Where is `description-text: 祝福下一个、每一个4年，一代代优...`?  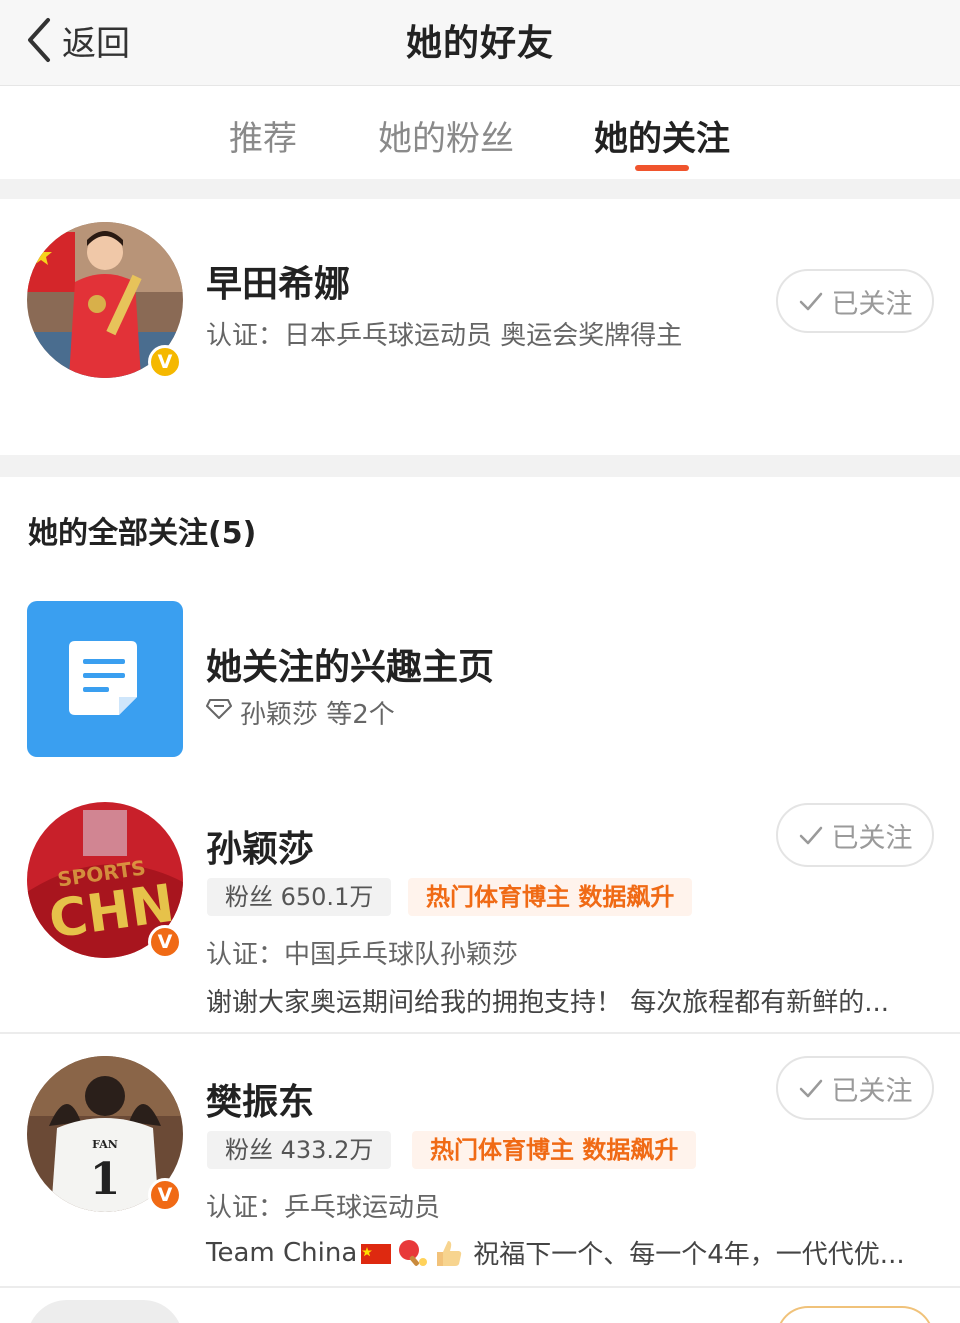 description-text: 祝福下一个、每一个4年，一代代优... is located at coordinates (689, 1255).